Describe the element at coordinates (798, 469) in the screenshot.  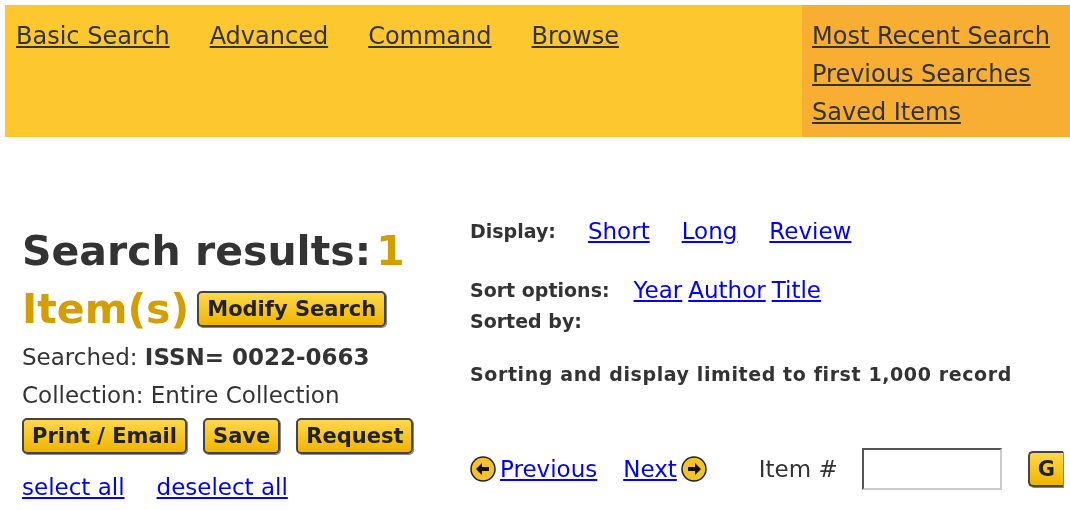
I see `item-number-label: Item #` at that location.